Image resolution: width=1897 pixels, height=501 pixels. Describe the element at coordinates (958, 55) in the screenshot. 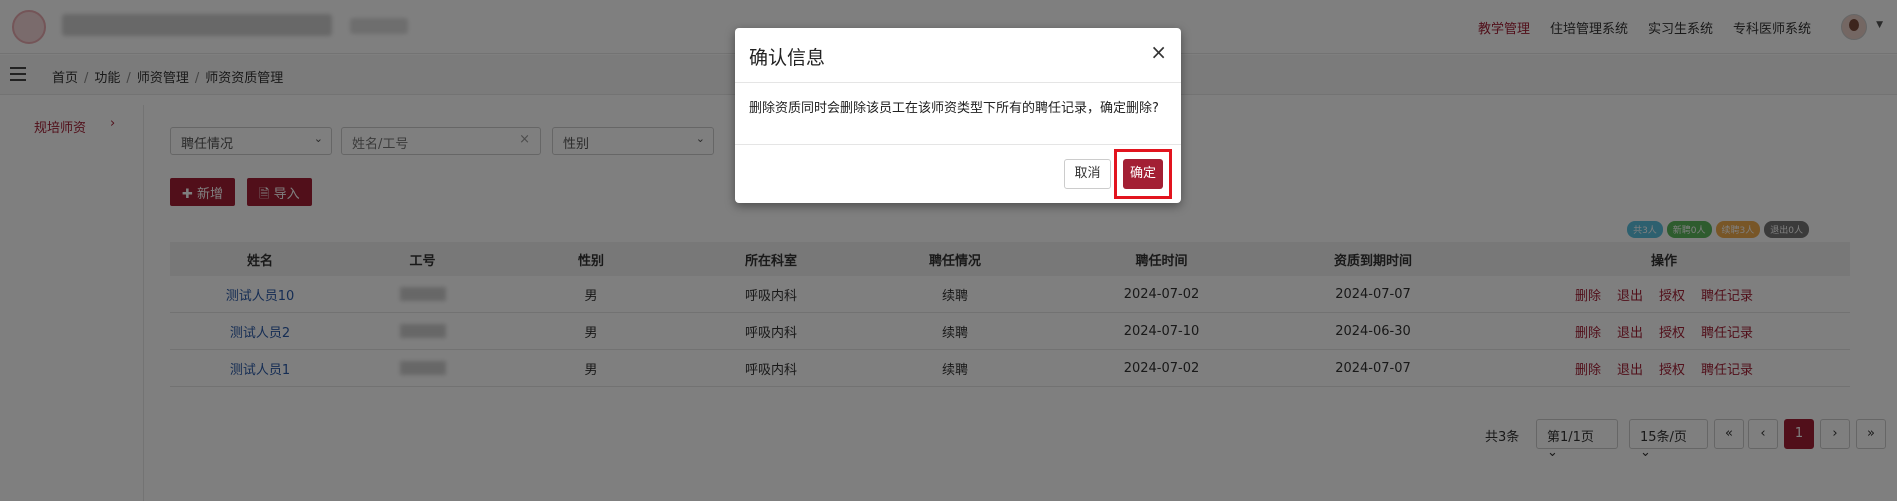

I see `dialog-header: 确认信息 ×` at that location.